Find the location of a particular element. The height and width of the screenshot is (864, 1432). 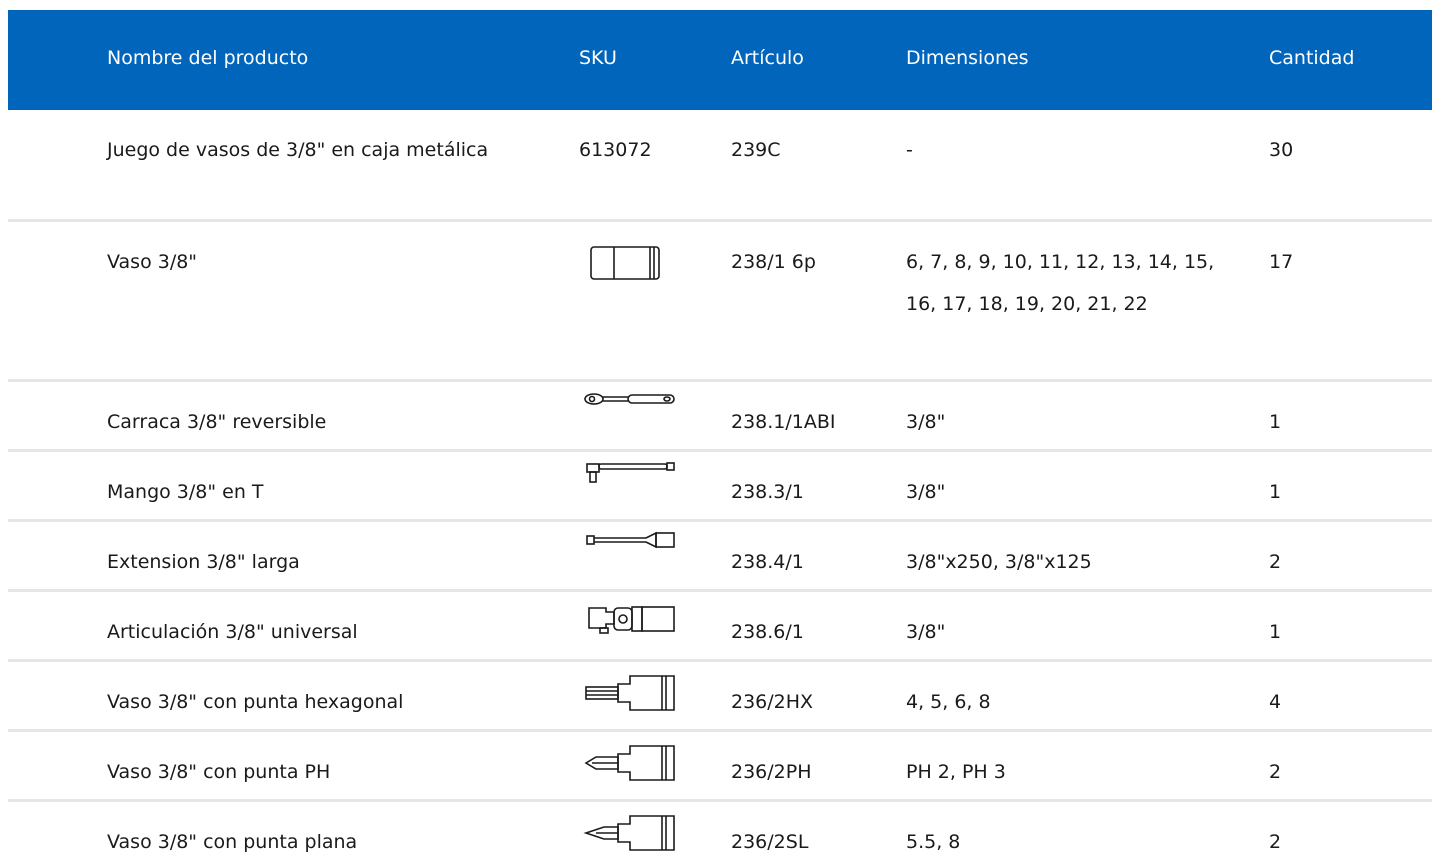

product-article: 238.1/1ABI is located at coordinates (783, 422).